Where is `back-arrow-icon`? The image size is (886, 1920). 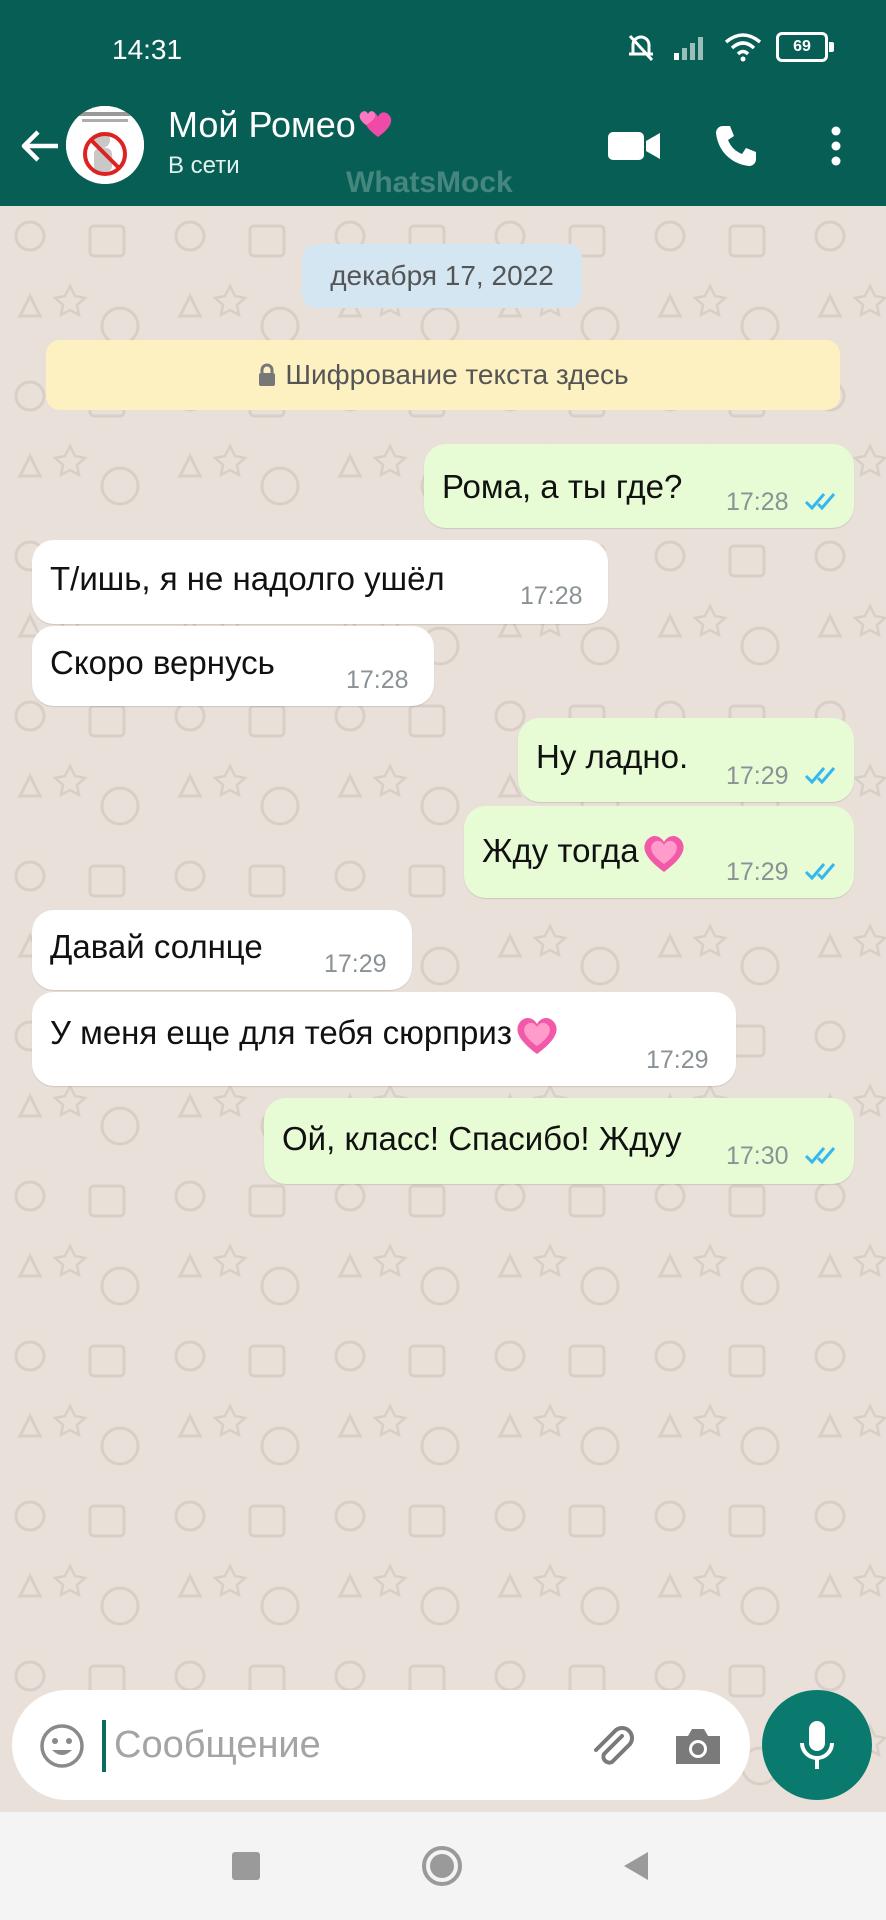
back-arrow-icon is located at coordinates (40, 146).